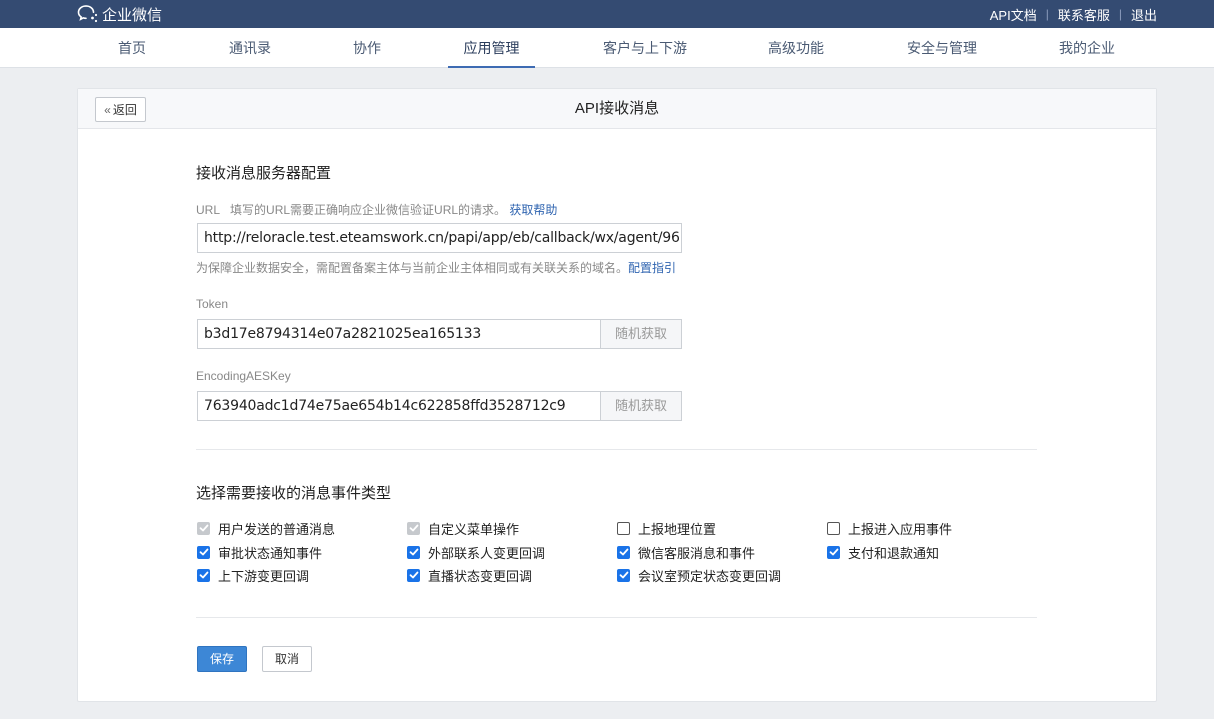  I want to click on event-option-label: 上下游变更回调, so click(264, 576).